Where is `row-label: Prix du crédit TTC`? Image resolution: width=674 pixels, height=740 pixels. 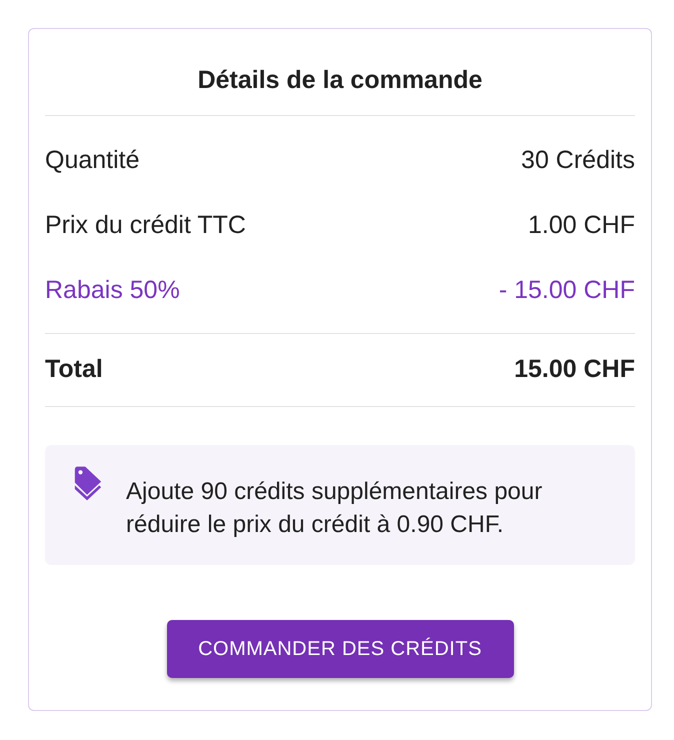
row-label: Prix du crédit TTC is located at coordinates (145, 225).